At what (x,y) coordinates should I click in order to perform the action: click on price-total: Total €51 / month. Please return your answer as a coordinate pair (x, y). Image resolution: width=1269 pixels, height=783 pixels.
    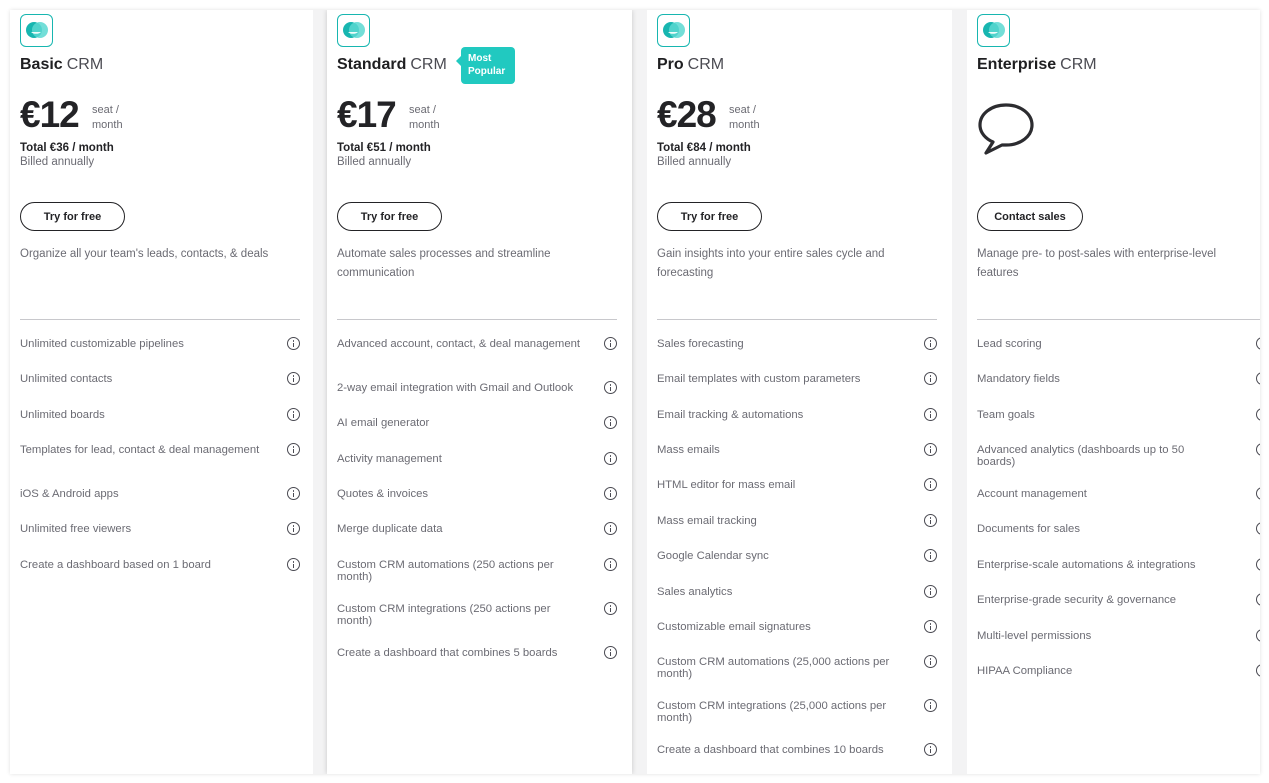
    Looking at the image, I should click on (384, 148).